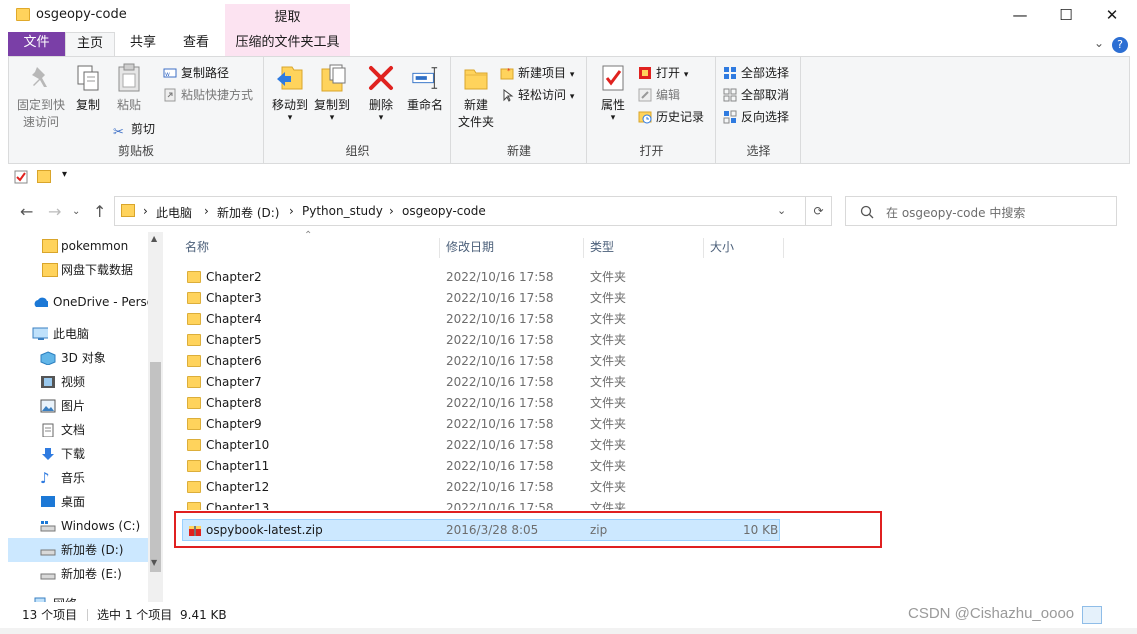 The width and height of the screenshot is (1137, 634). Describe the element at coordinates (74, 597) in the screenshot. I see `nav-item-network: 网络` at that location.